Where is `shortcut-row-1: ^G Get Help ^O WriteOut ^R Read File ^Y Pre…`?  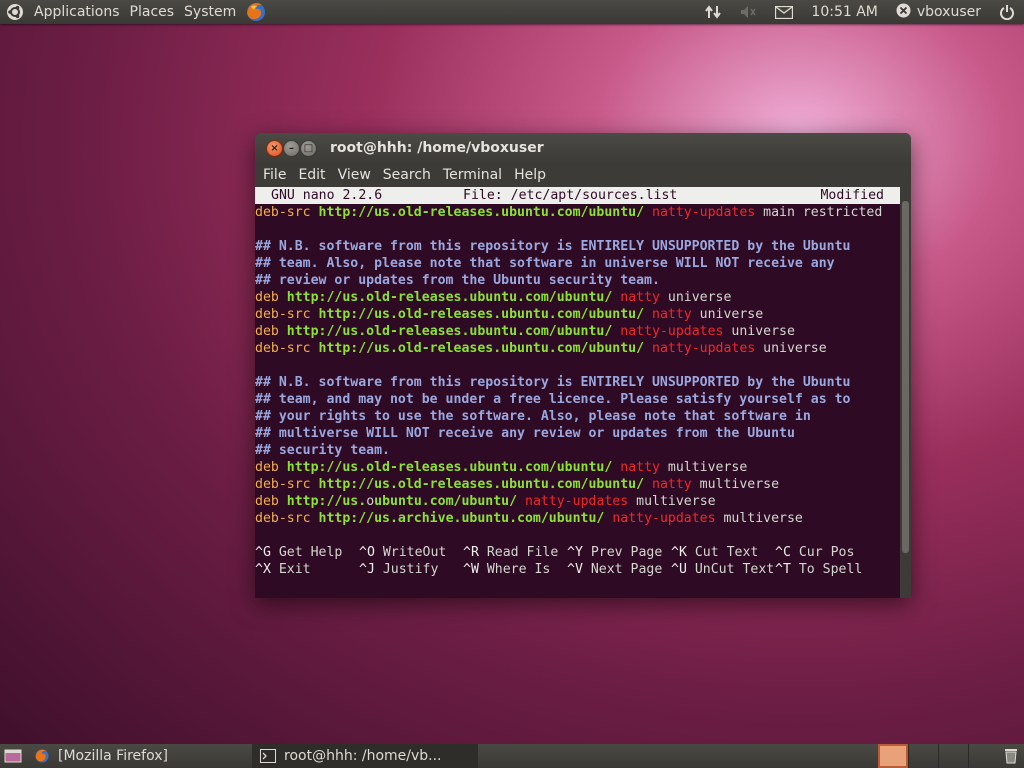 shortcut-row-1: ^G Get Help ^O WriteOut ^R Read File ^Y Pre… is located at coordinates (577, 552).